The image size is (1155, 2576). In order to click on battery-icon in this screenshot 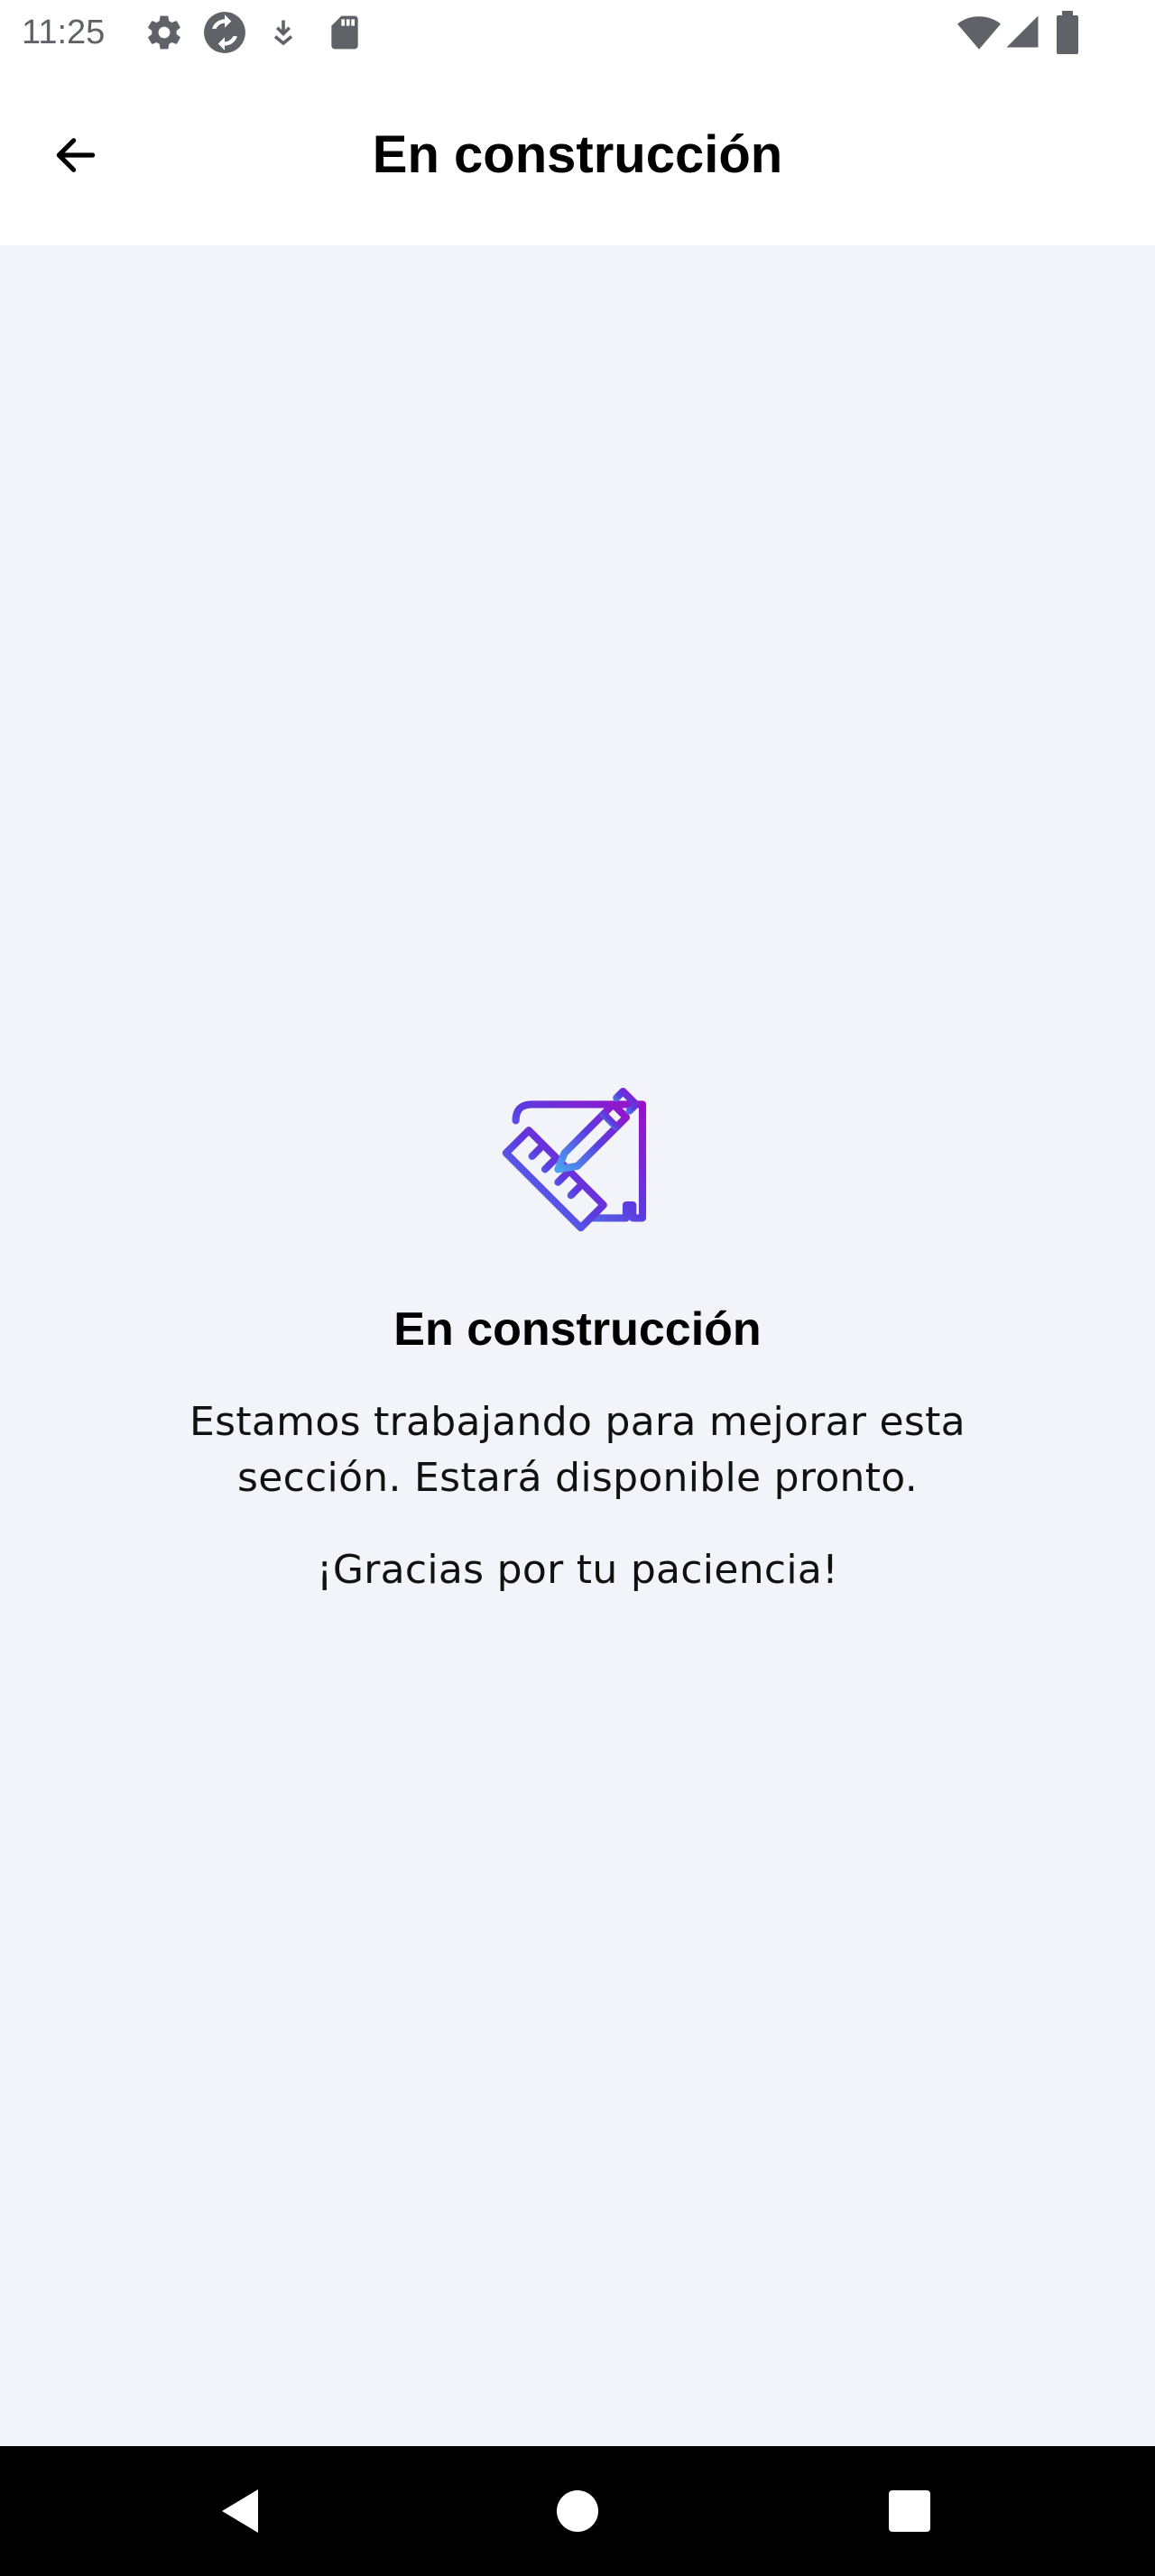, I will do `click(1067, 32)`.